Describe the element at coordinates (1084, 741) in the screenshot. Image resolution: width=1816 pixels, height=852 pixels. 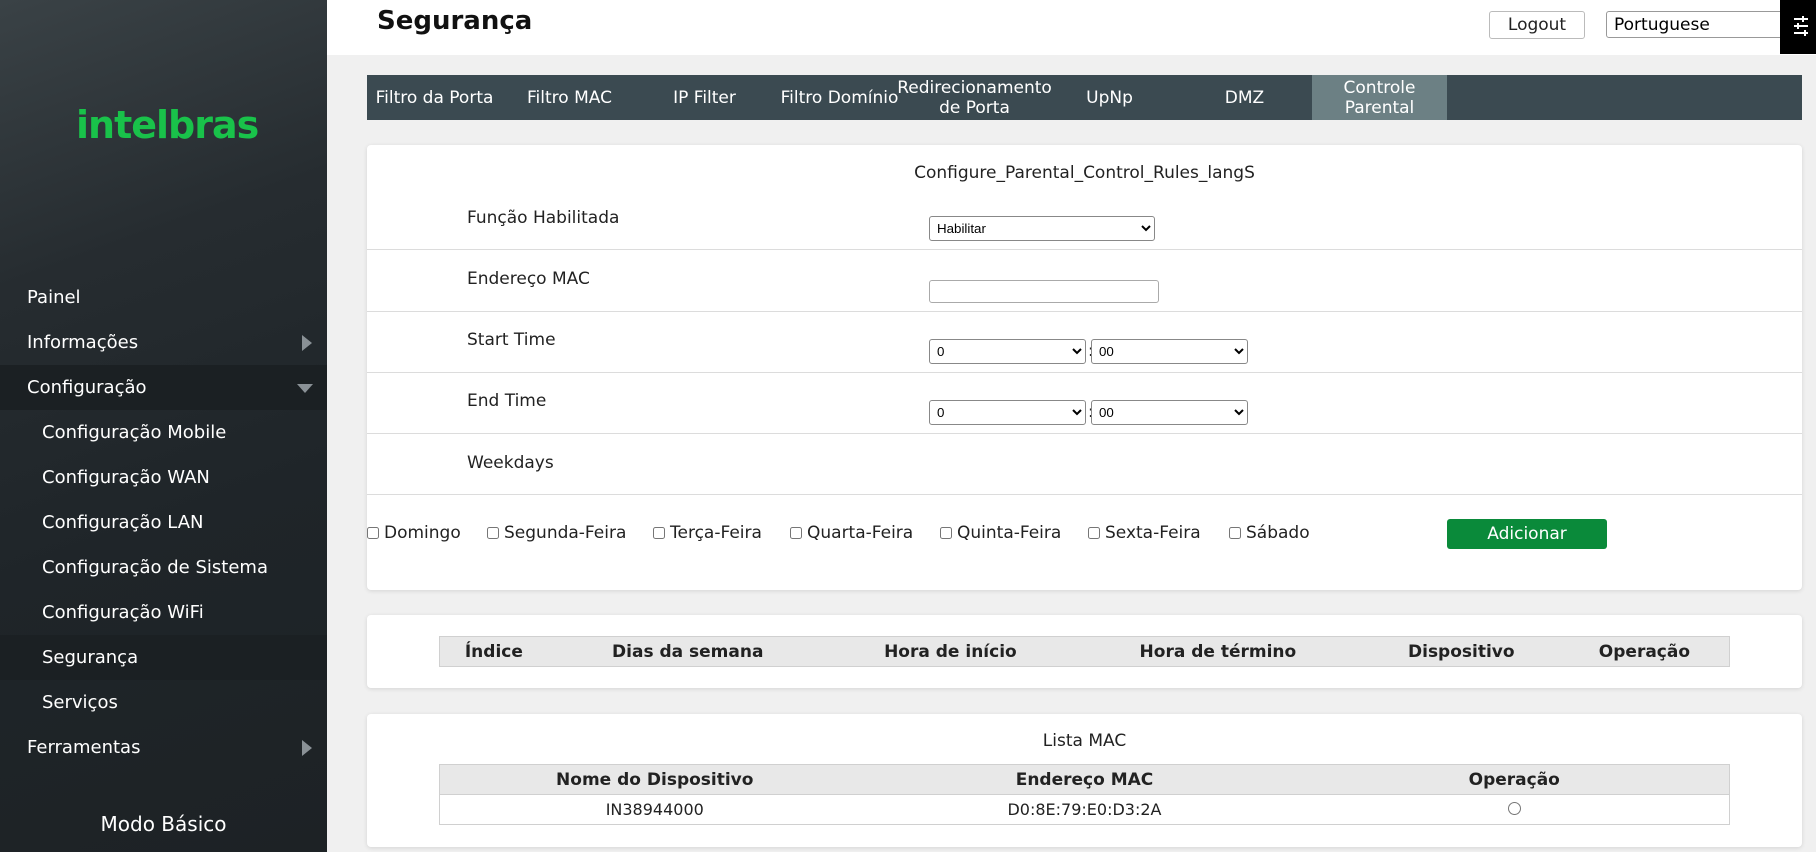
I see `mac-list-title: Lista MAC` at that location.